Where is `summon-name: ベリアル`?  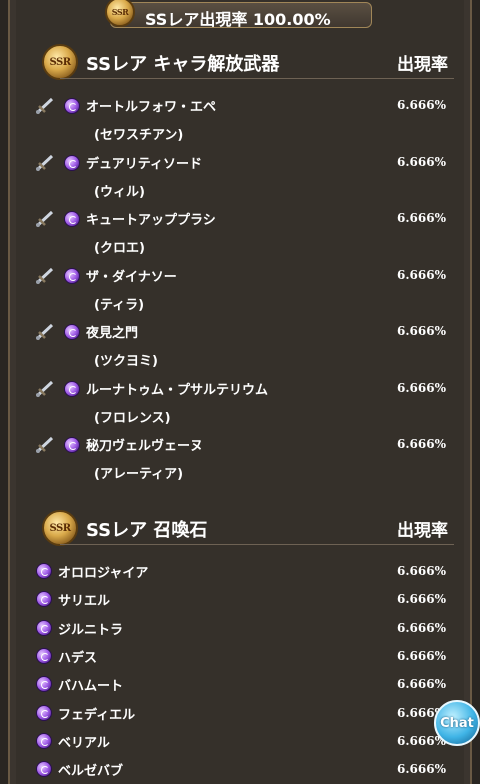 summon-name: ベリアル is located at coordinates (84, 743).